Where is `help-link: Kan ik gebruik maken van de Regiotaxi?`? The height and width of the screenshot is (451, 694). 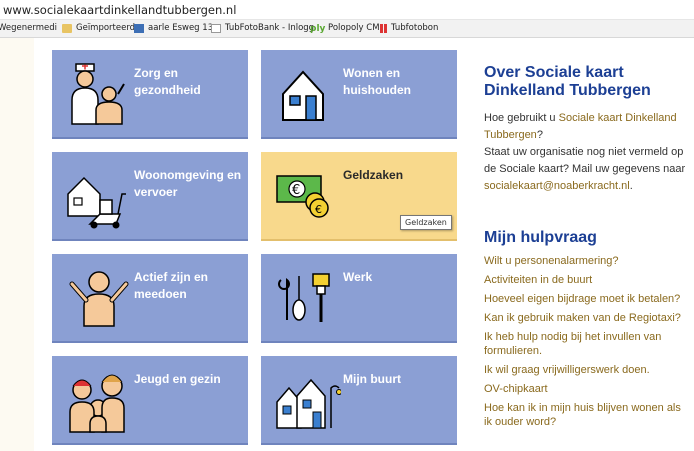 help-link: Kan ik gebruik maken van de Regiotaxi? is located at coordinates (586, 318).